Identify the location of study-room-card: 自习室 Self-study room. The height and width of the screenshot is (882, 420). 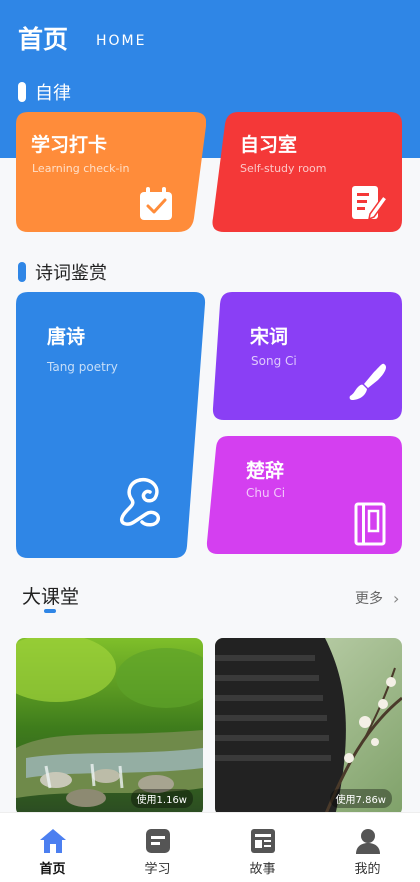
(307, 172).